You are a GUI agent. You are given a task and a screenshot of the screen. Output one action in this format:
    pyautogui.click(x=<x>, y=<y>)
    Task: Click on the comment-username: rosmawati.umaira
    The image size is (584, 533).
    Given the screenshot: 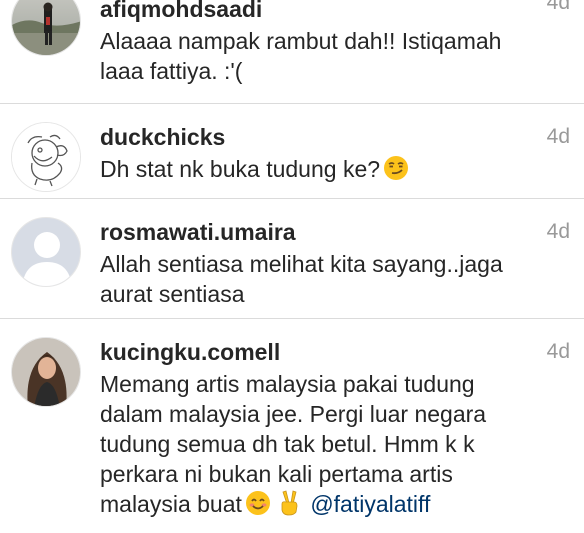 What is the action you would take?
    pyautogui.click(x=307, y=232)
    